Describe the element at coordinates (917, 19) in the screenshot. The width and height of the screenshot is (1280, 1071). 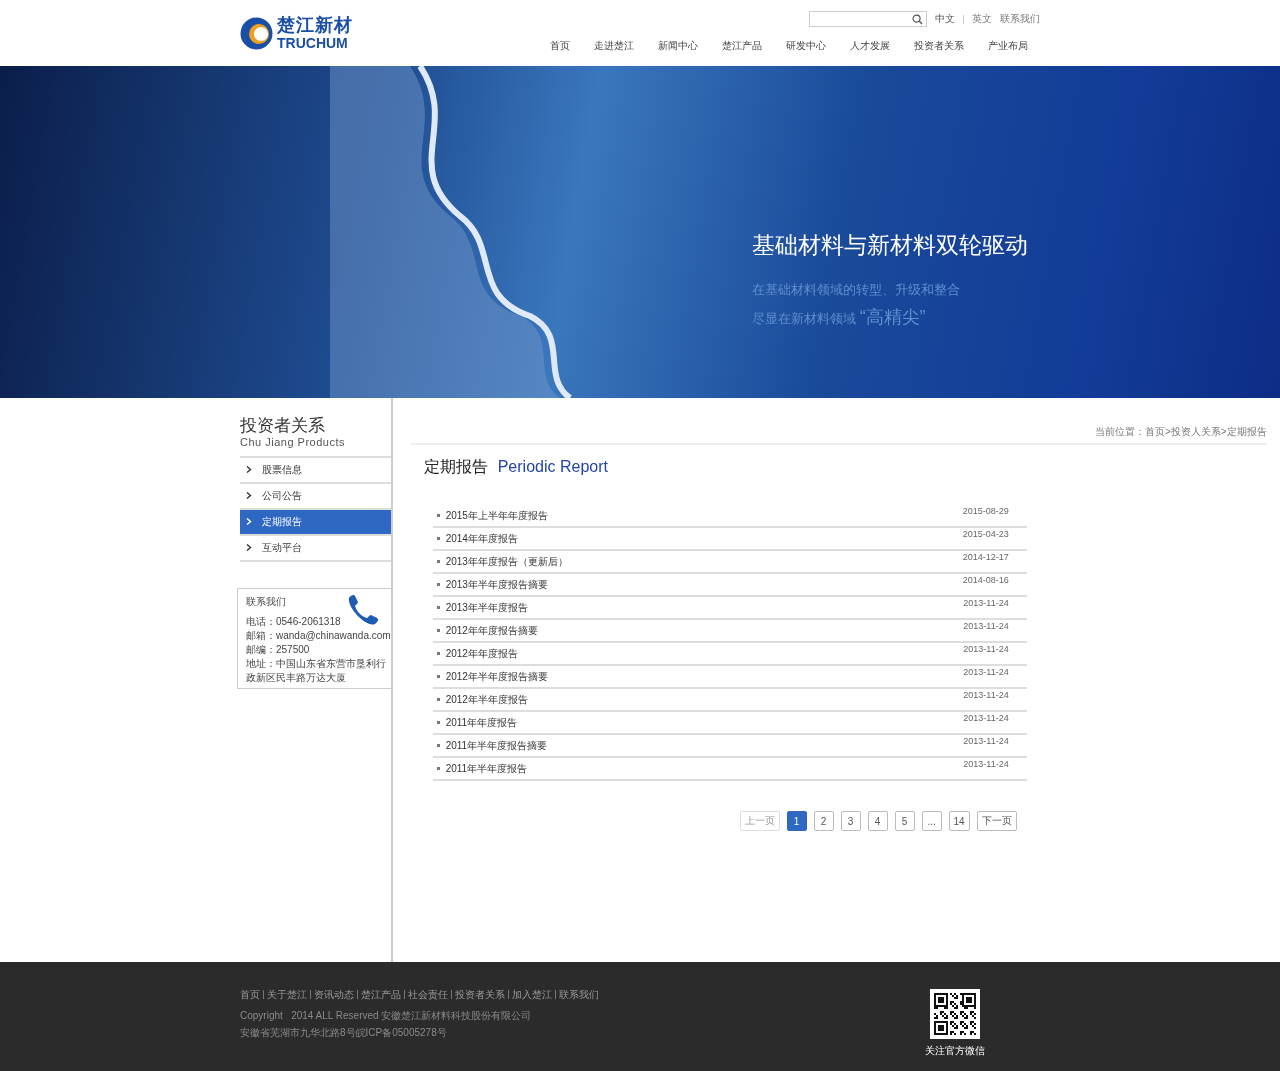
I see `search-icon` at that location.